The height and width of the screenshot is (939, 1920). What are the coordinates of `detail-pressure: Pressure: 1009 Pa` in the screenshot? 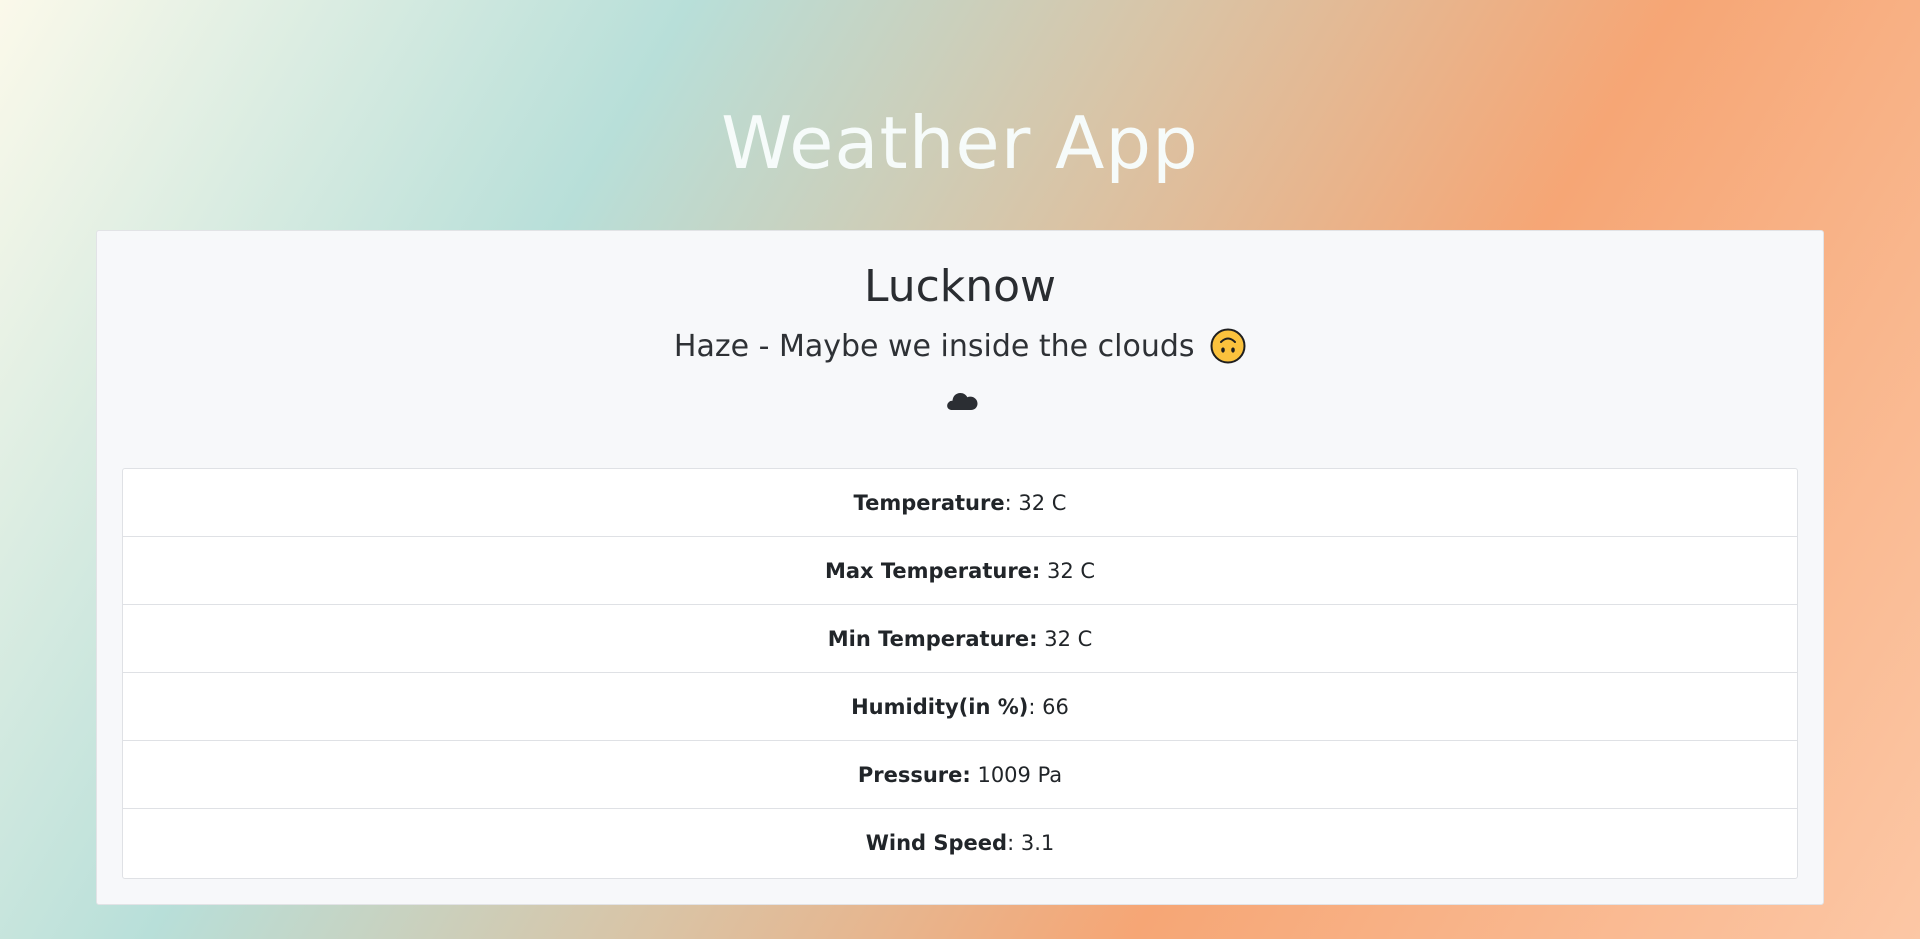 It's located at (960, 775).